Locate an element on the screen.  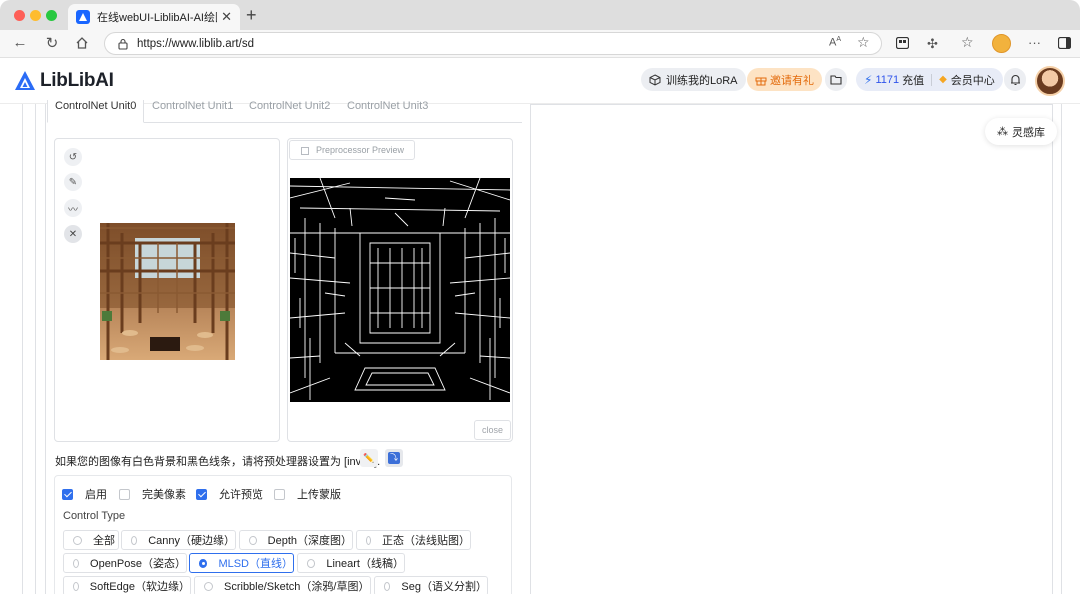
enable-checkbox: 启用 is located at coordinates (84, 494).